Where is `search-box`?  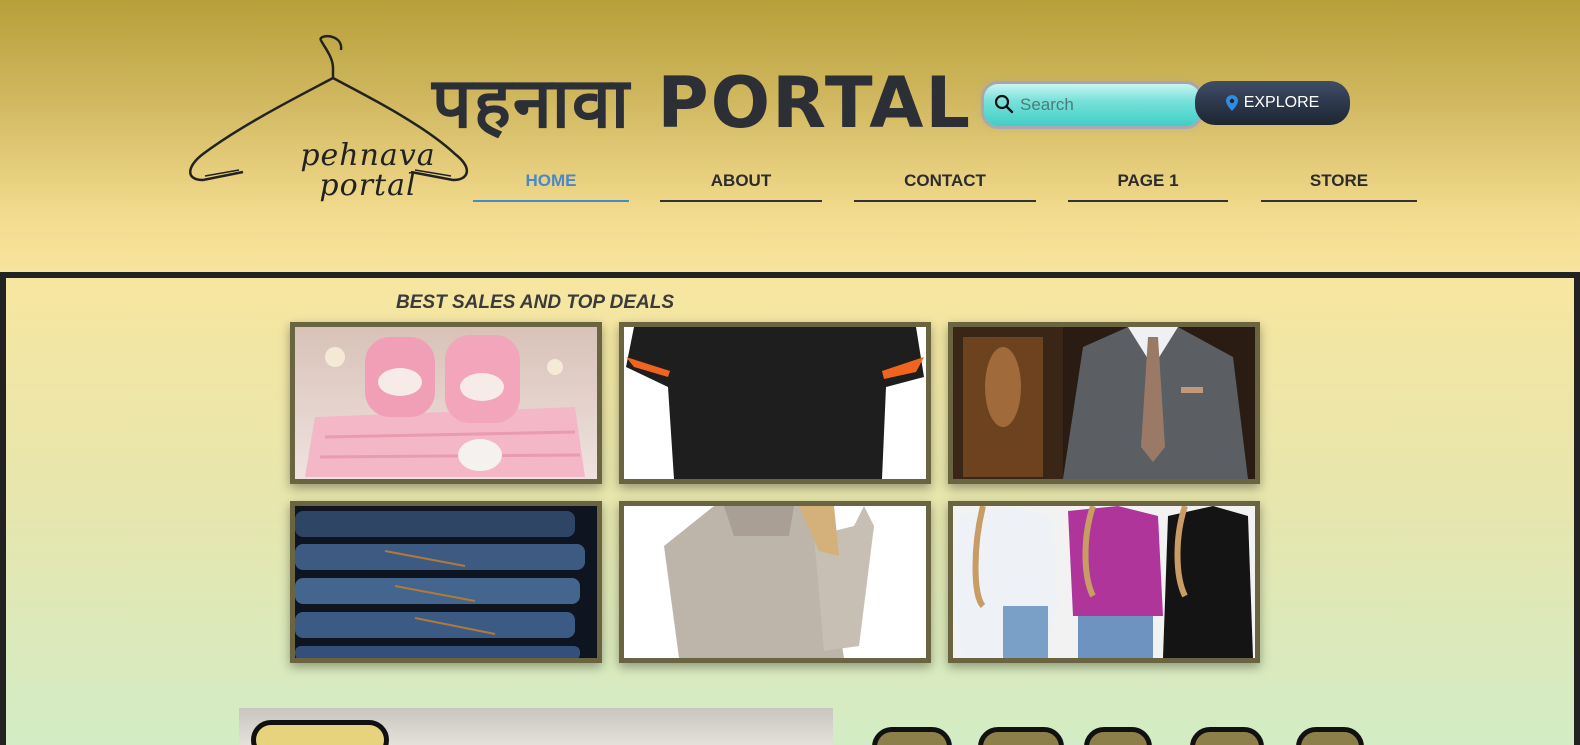
search-box is located at coordinates (1092, 105).